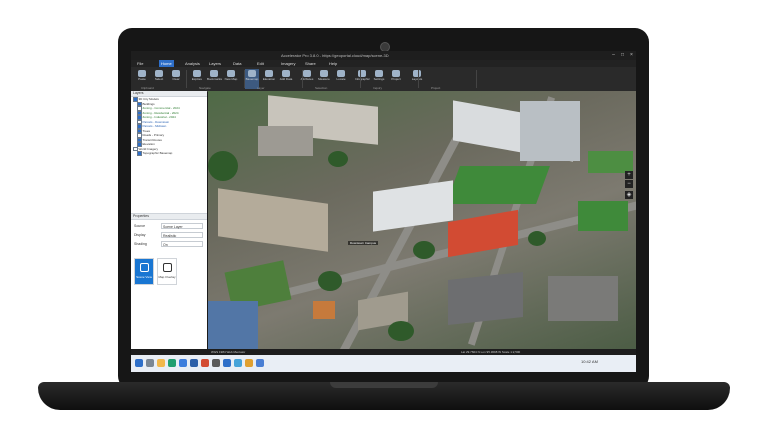 The width and height of the screenshot is (768, 444). I want to click on minimize-icon: –, so click(613, 55).